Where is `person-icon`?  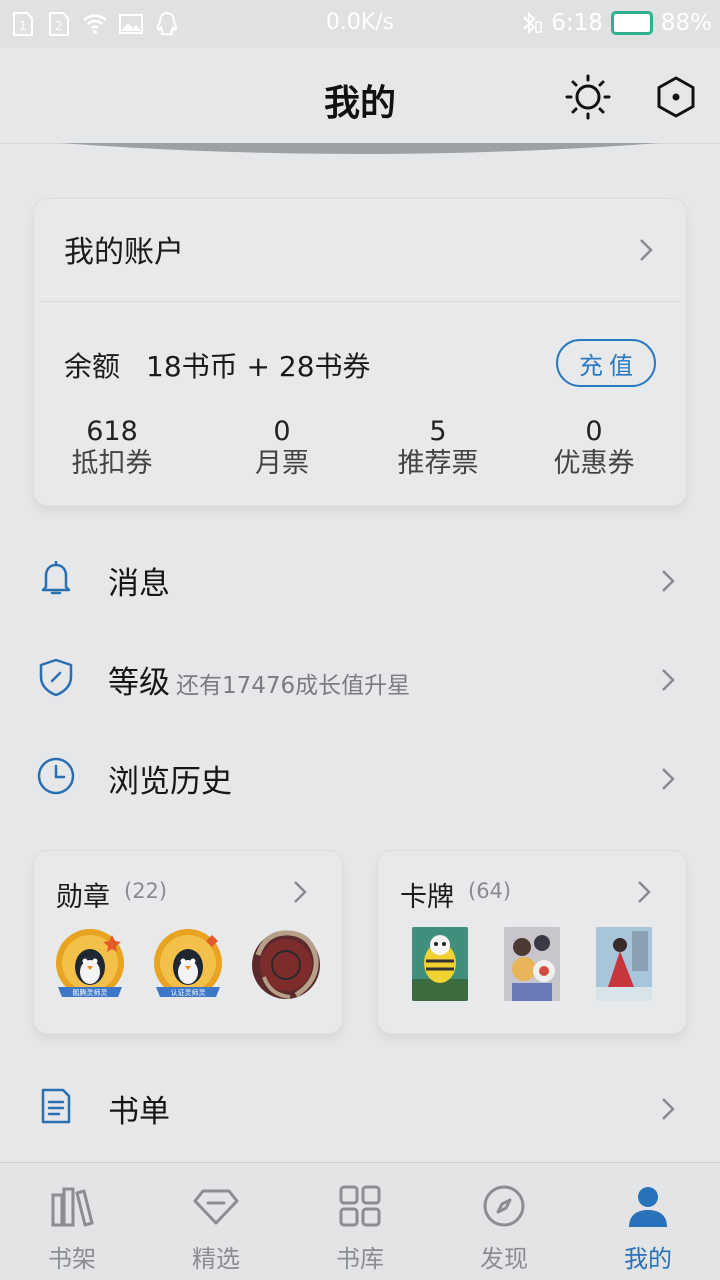
person-icon is located at coordinates (648, 1206).